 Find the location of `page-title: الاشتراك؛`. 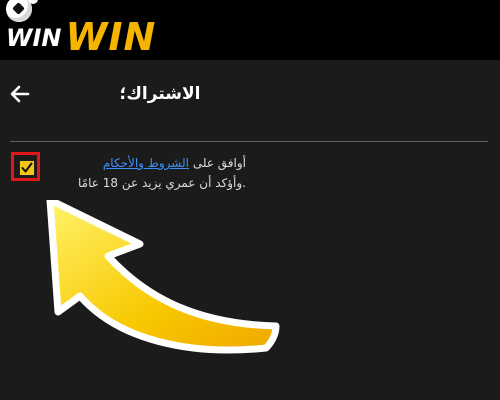

page-title: الاشتراك؛ is located at coordinates (160, 94).